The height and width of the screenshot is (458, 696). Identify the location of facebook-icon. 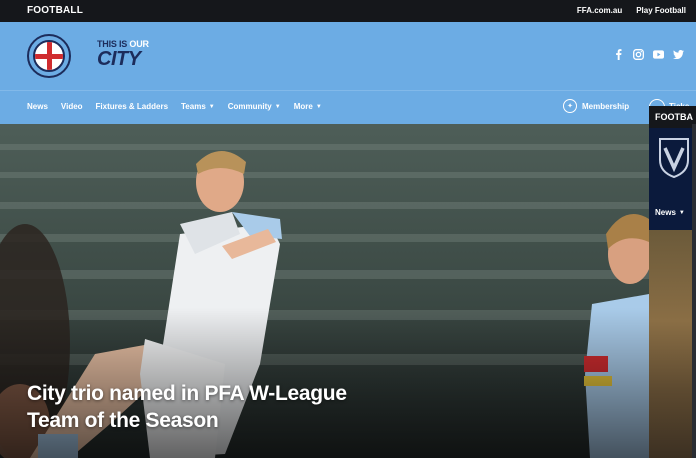
(618, 54).